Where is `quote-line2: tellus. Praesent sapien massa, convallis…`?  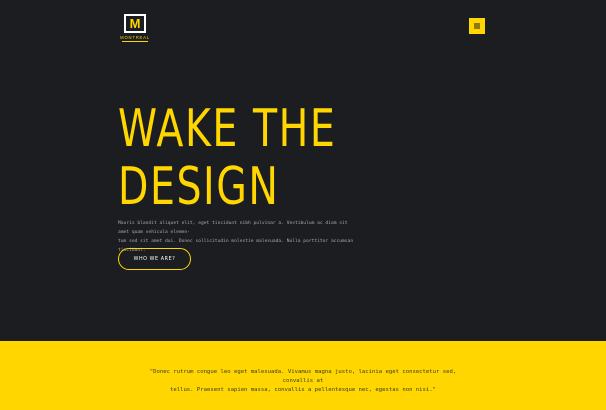
quote-line2: tellus. Praesent sapien massa, convallis… is located at coordinates (303, 390).